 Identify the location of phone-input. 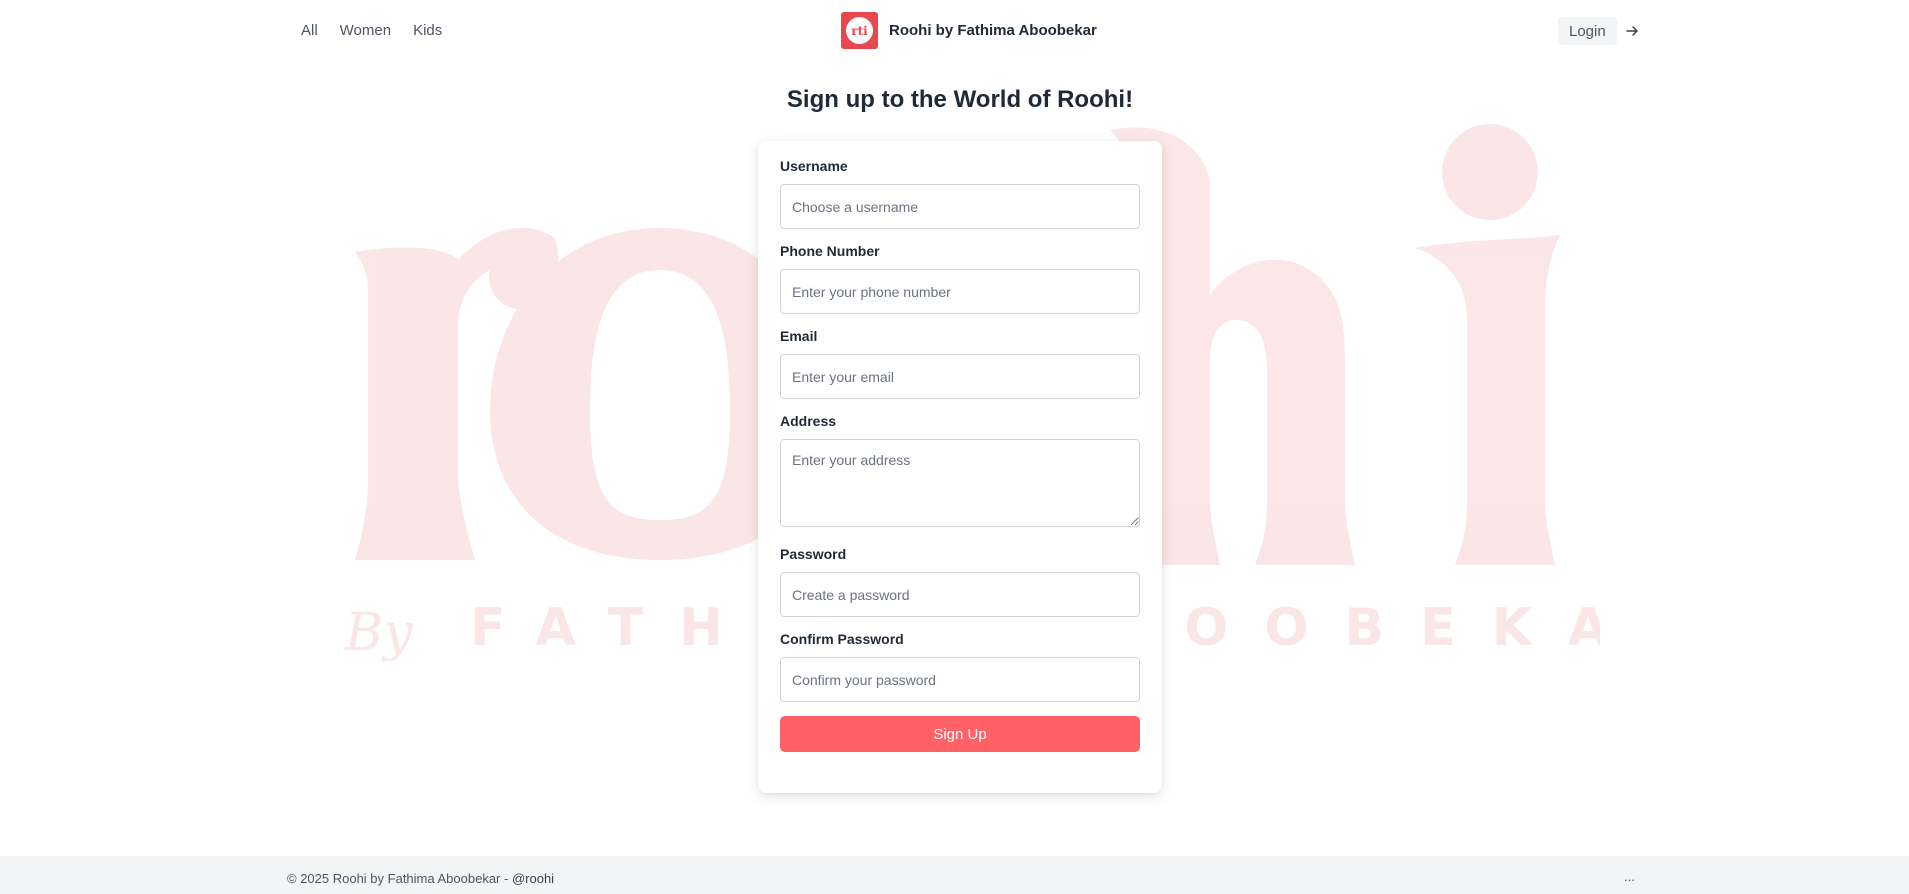
(960, 291).